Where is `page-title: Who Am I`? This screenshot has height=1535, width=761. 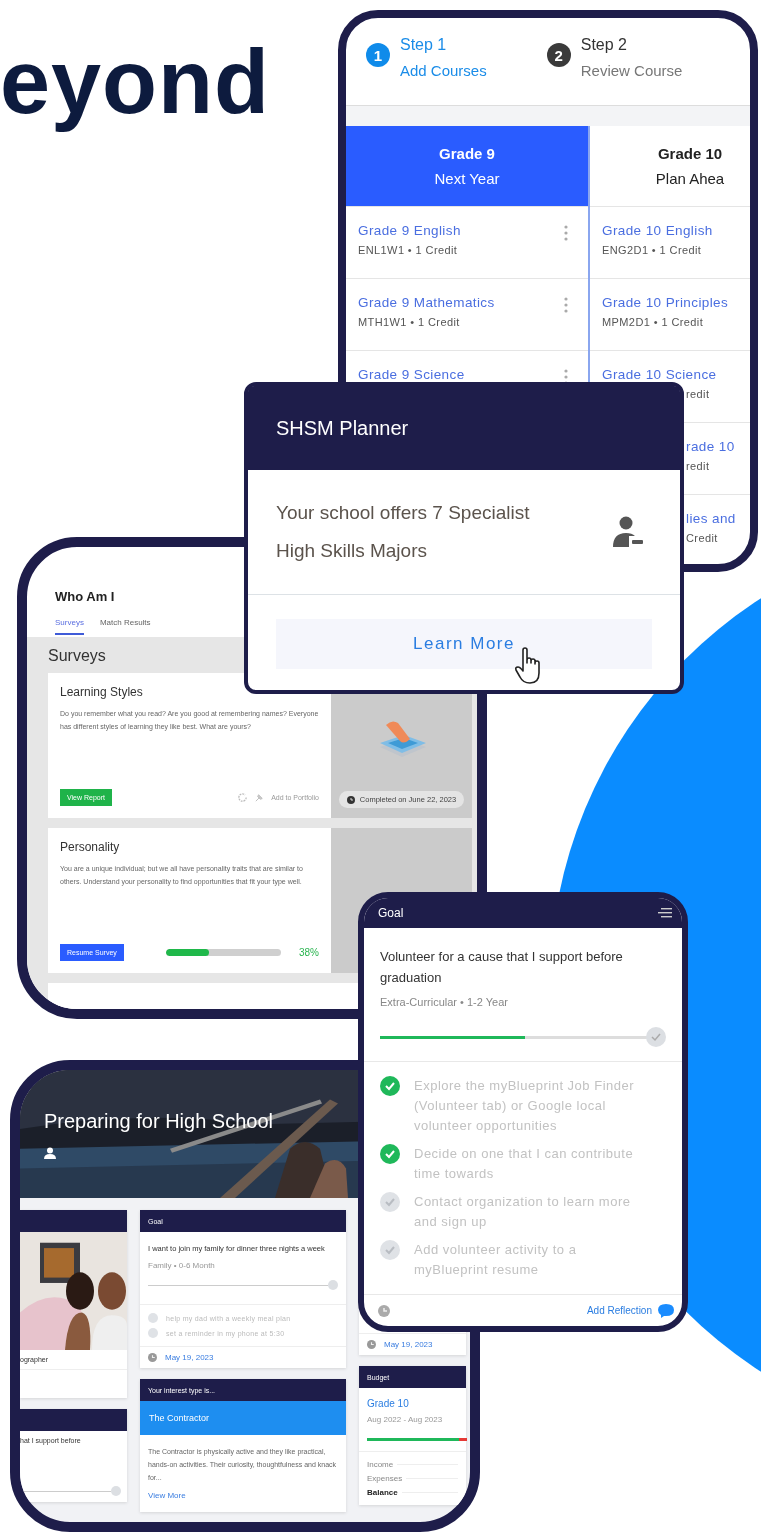 page-title: Who Am I is located at coordinates (85, 596).